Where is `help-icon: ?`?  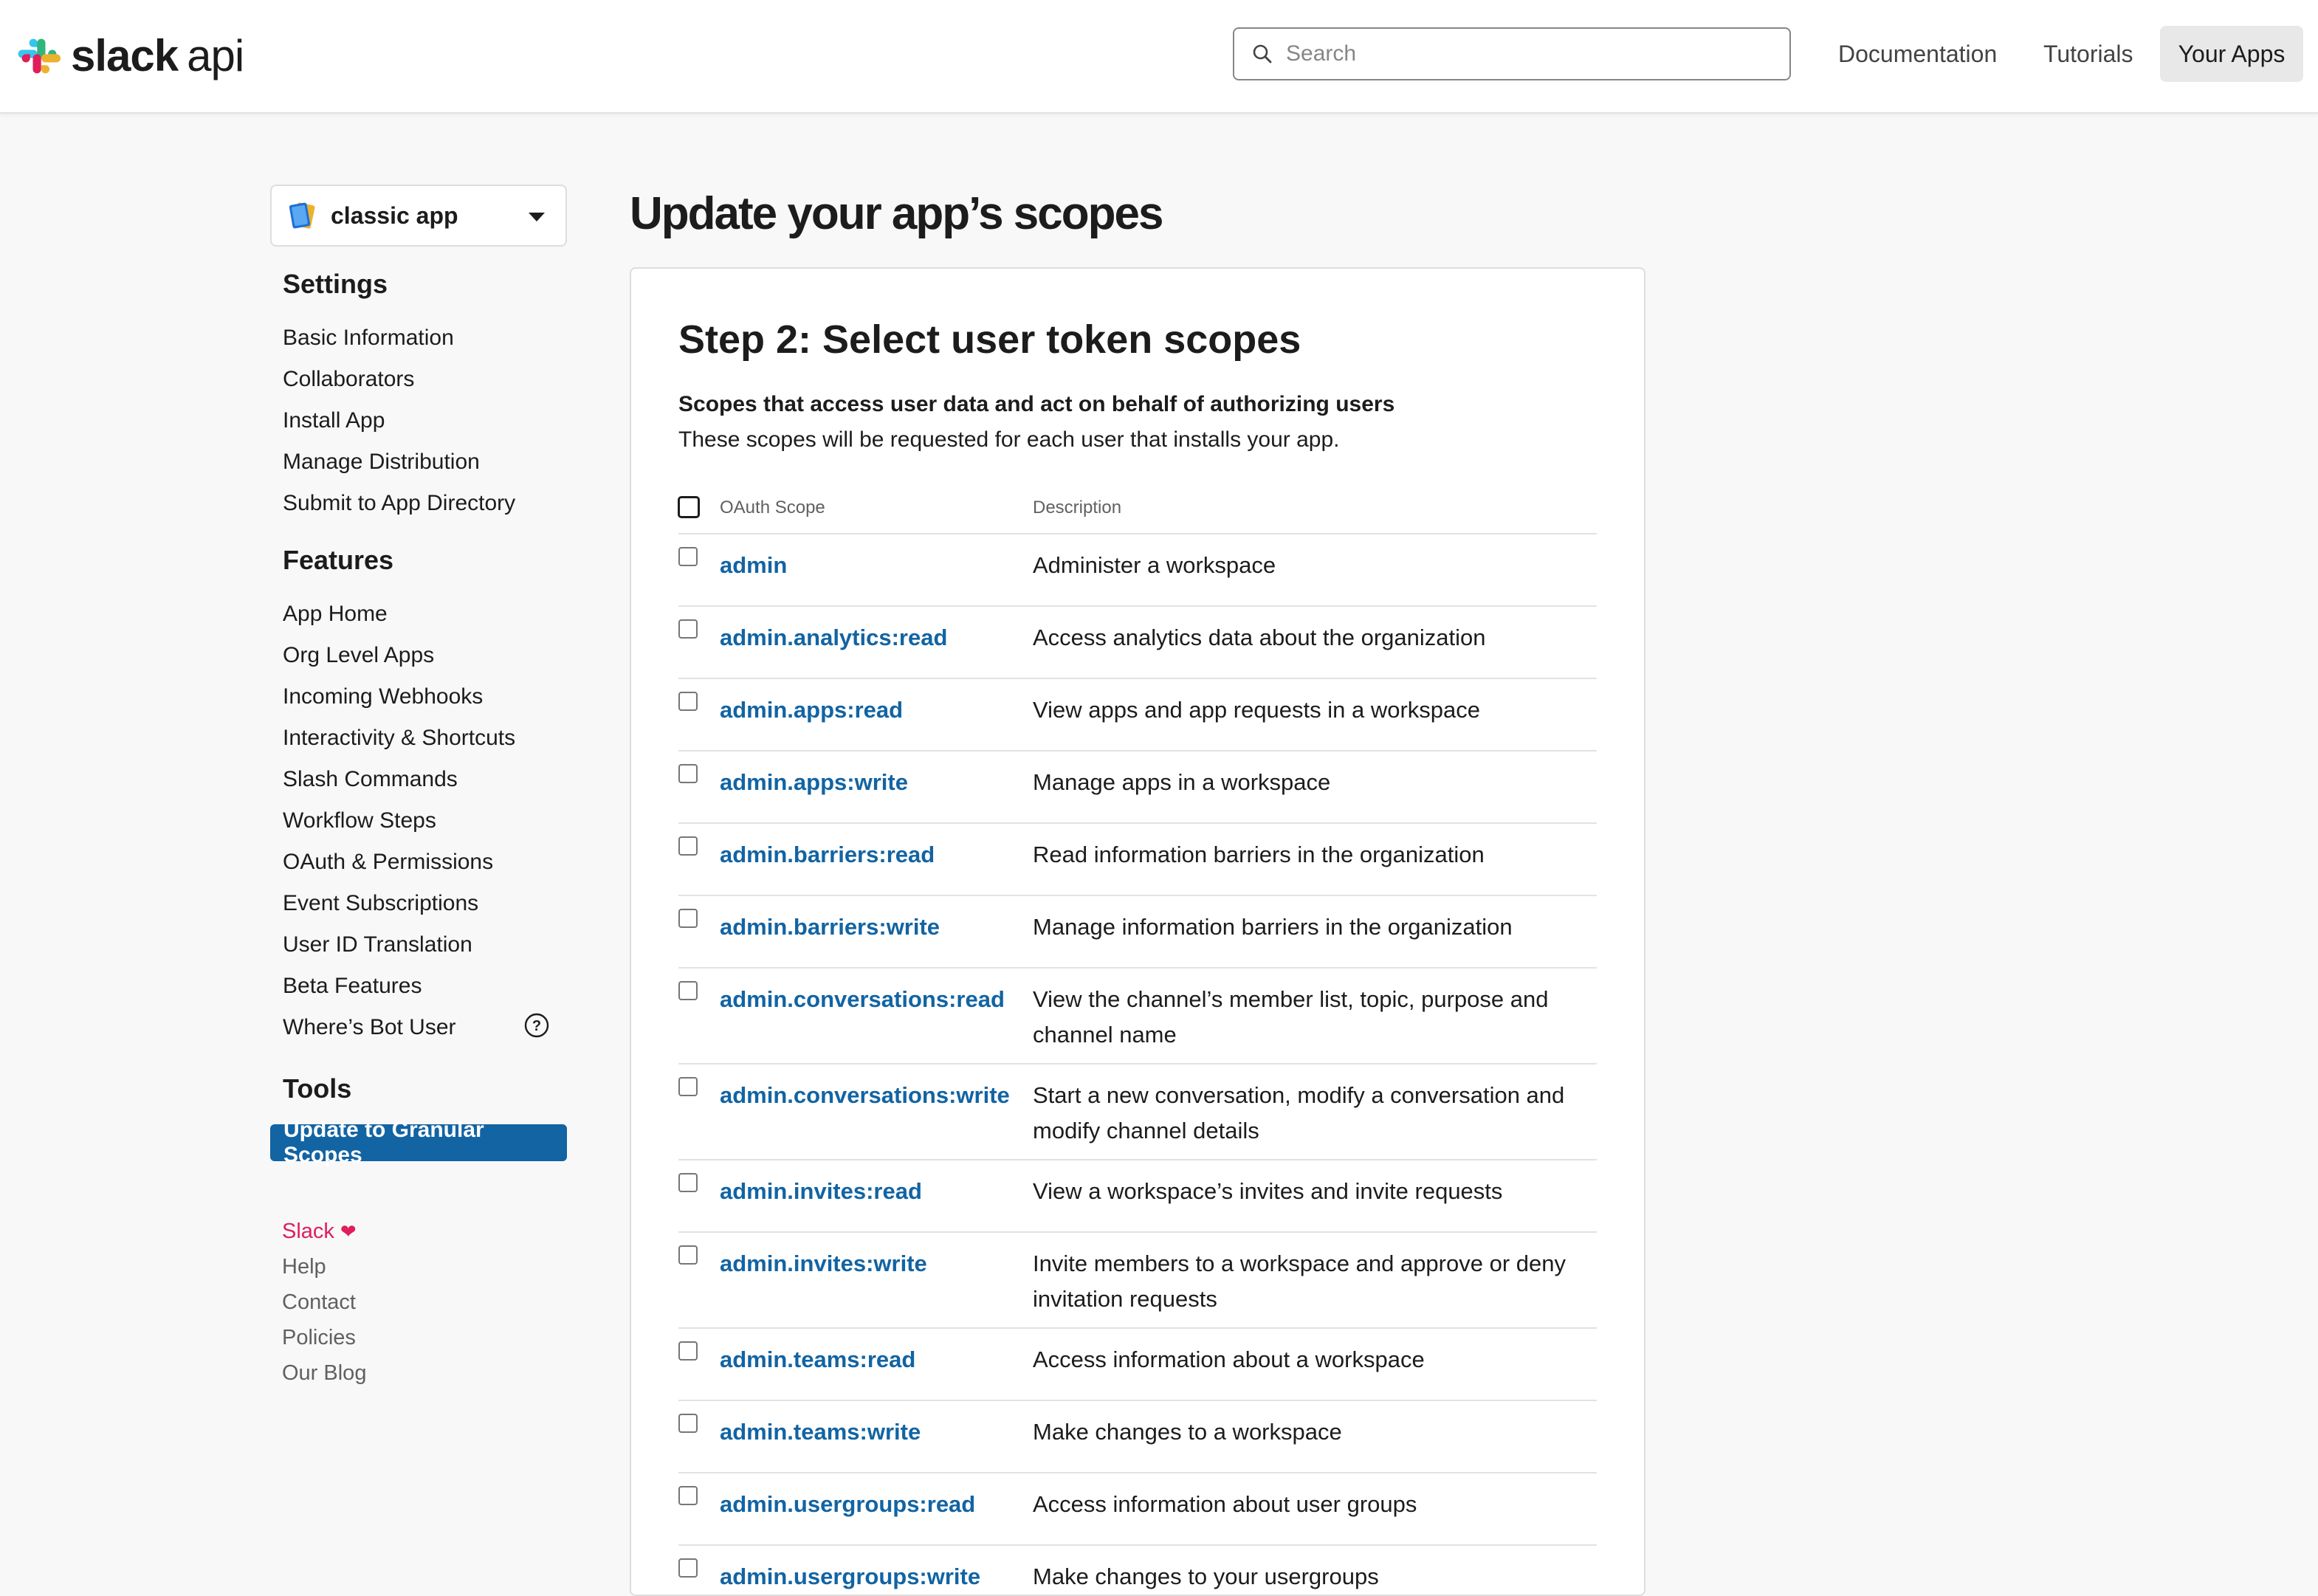
help-icon: ? is located at coordinates (536, 1025).